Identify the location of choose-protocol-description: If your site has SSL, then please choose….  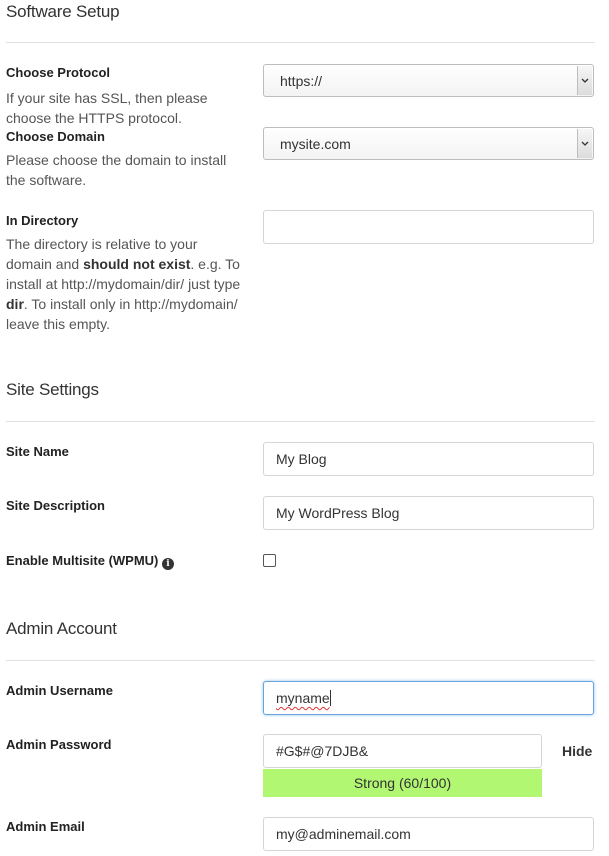
(107, 108).